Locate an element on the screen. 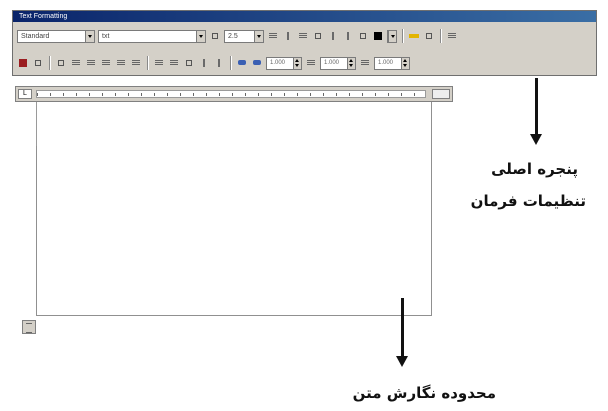 This screenshot has height=411, width=608. insert-symbol-icon is located at coordinates (189, 63).